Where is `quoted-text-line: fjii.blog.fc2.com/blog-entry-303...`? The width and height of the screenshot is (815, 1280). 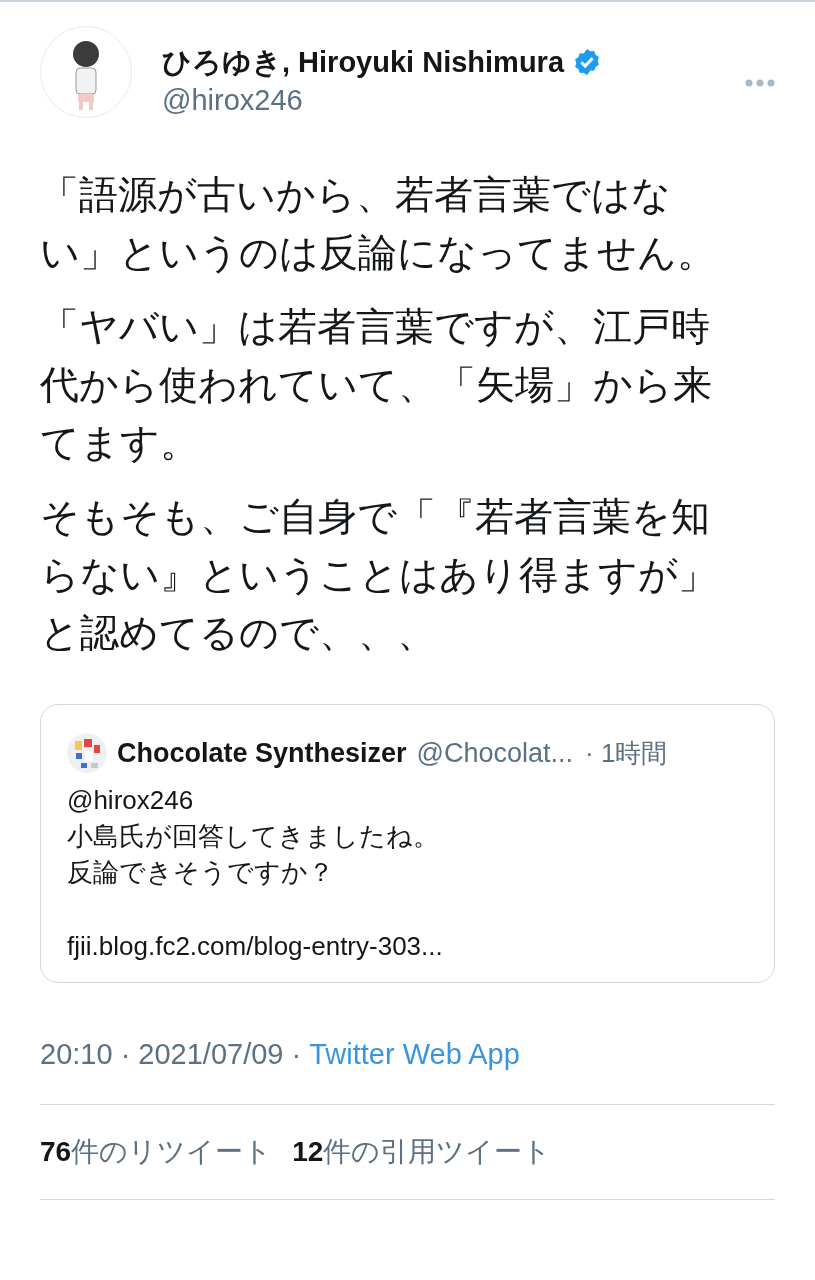
quoted-text-line: fjii.blog.fc2.com/blog-entry-303... is located at coordinates (255, 946).